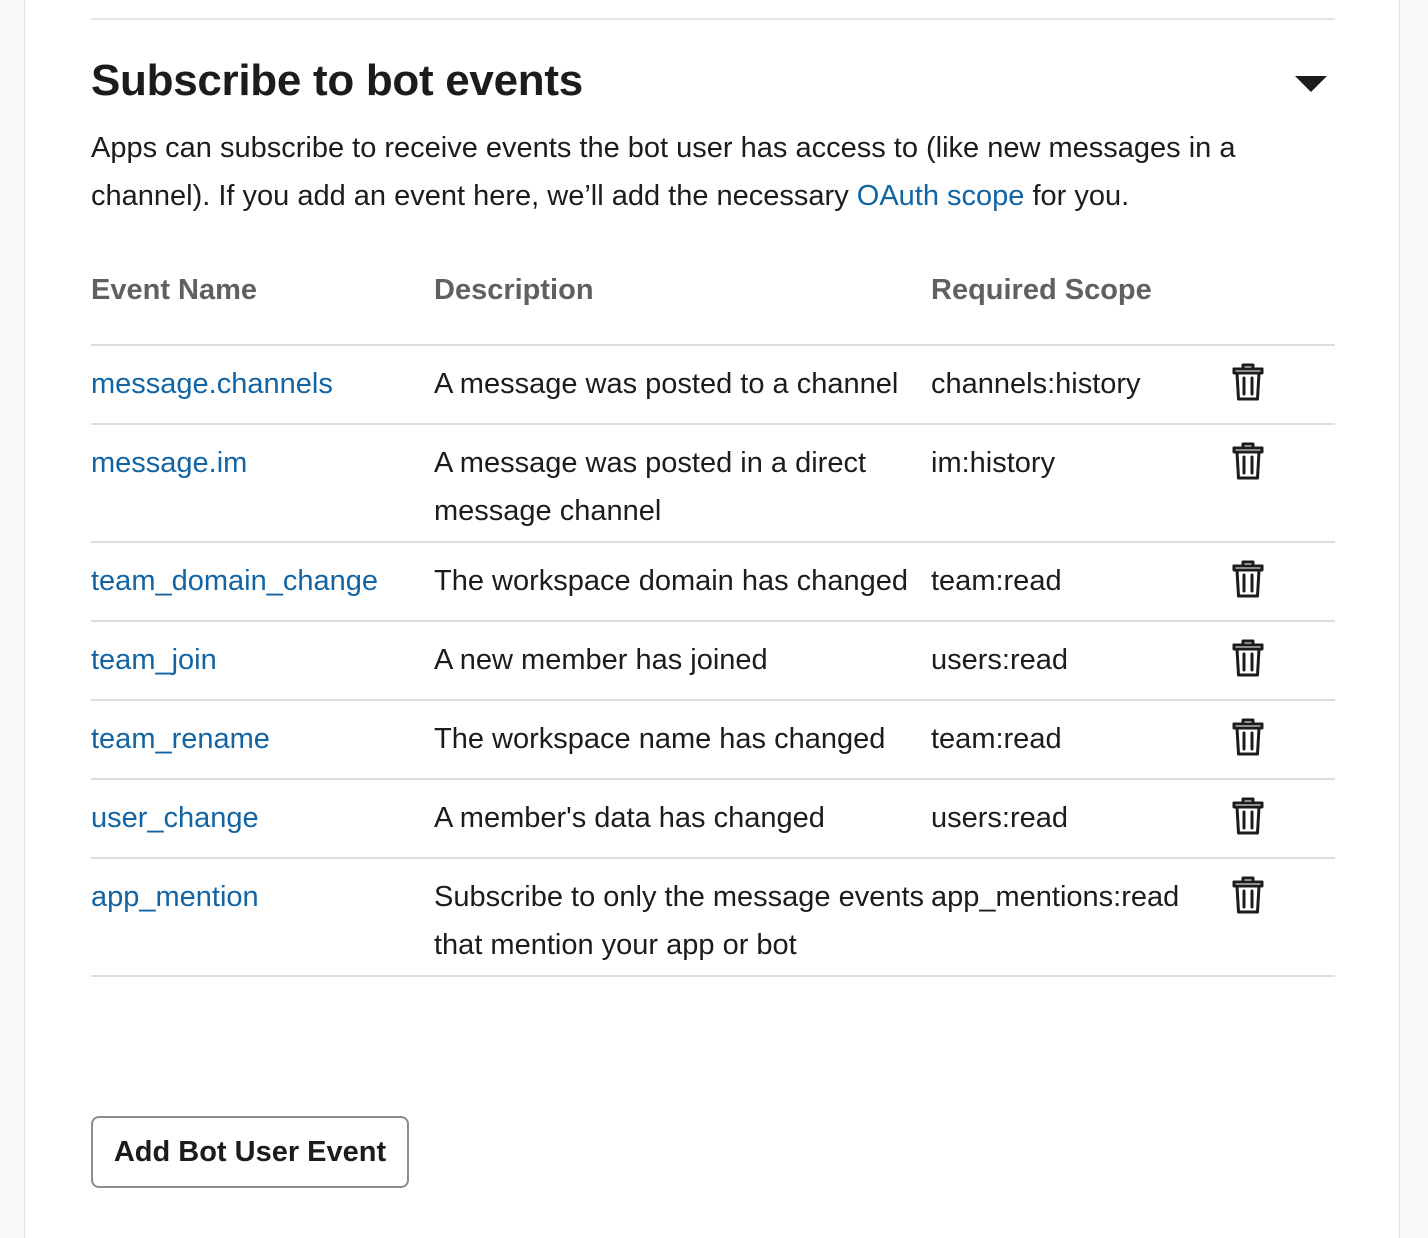 This screenshot has height=1238, width=1428. I want to click on section-divider, so click(713, 19).